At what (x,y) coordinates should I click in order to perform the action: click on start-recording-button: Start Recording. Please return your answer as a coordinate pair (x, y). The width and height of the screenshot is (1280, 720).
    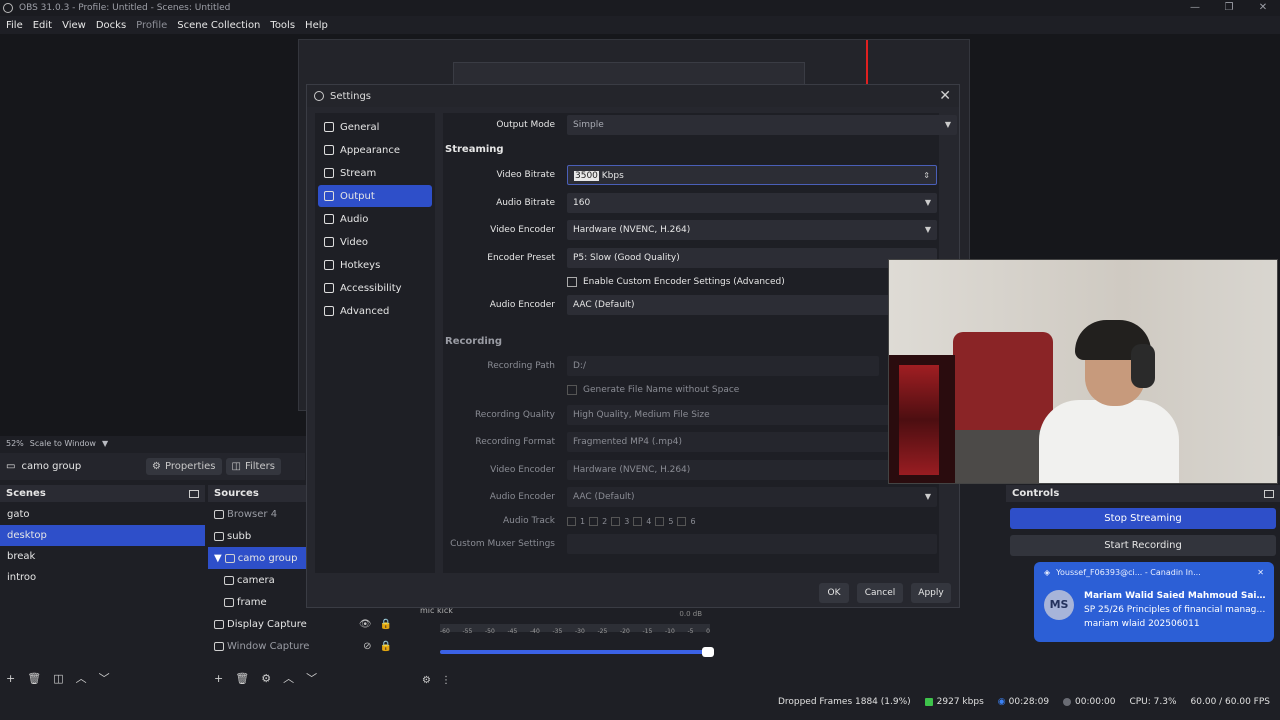
    Looking at the image, I should click on (1143, 545).